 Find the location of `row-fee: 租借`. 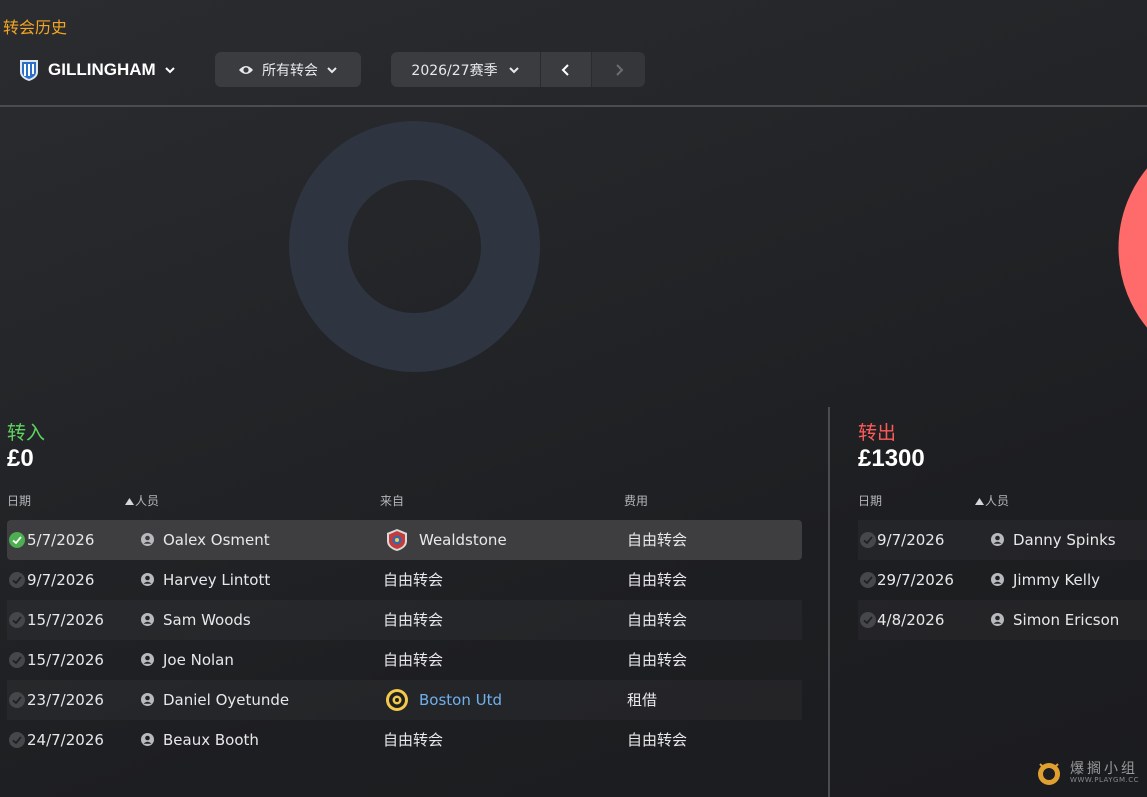

row-fee: 租借 is located at coordinates (642, 700).